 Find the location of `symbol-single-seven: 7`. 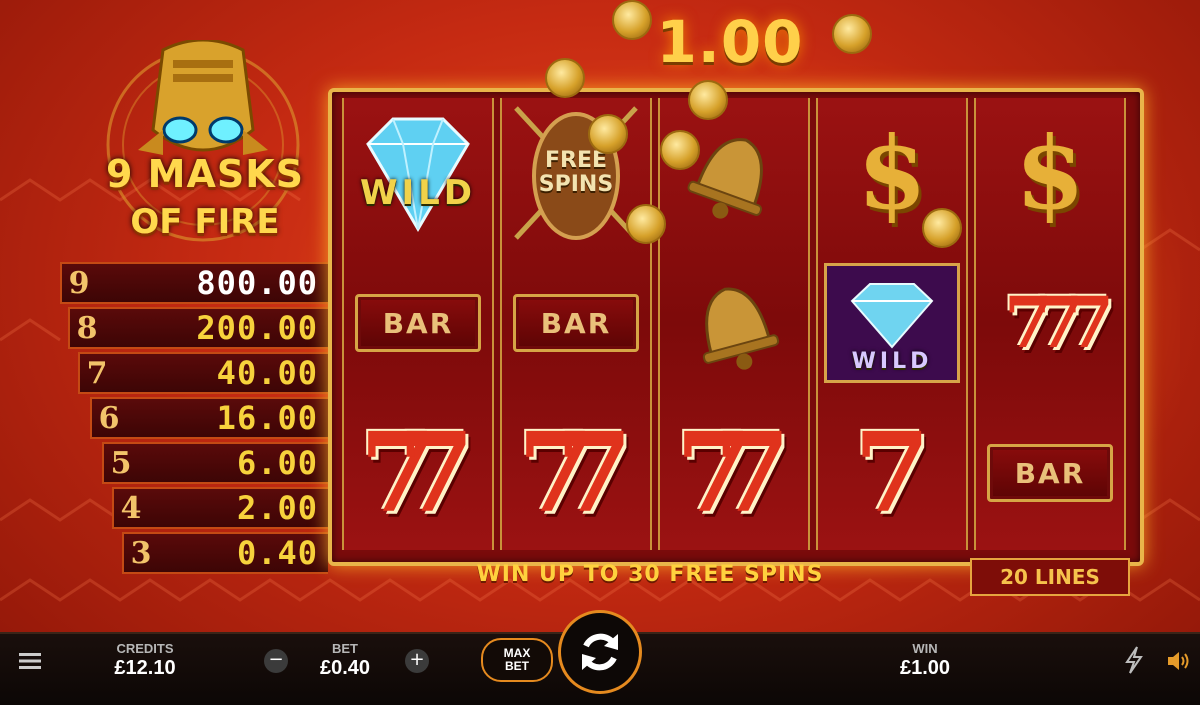

symbol-single-seven: 7 is located at coordinates (892, 473).